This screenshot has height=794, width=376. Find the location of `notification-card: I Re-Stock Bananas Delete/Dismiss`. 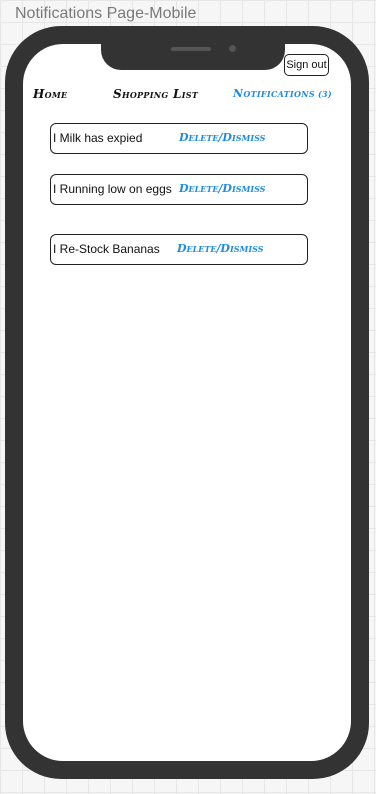

notification-card: I Re-Stock Bananas Delete/Dismiss is located at coordinates (179, 249).